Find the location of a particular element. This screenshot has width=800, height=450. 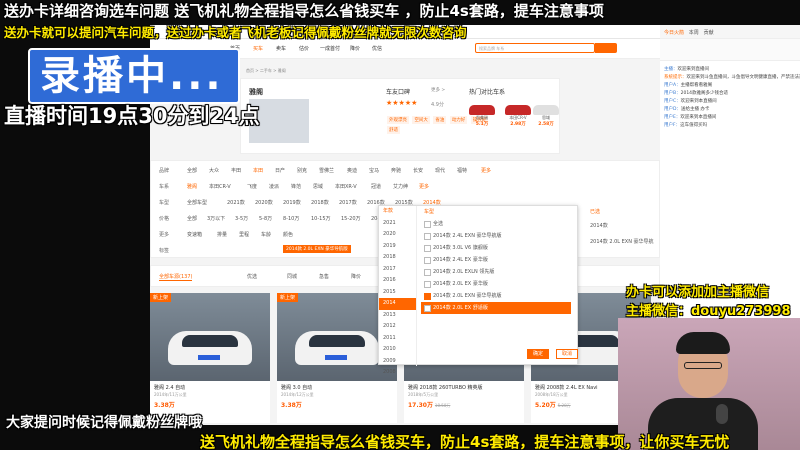

series-option: 锋范 is located at coordinates (296, 186).